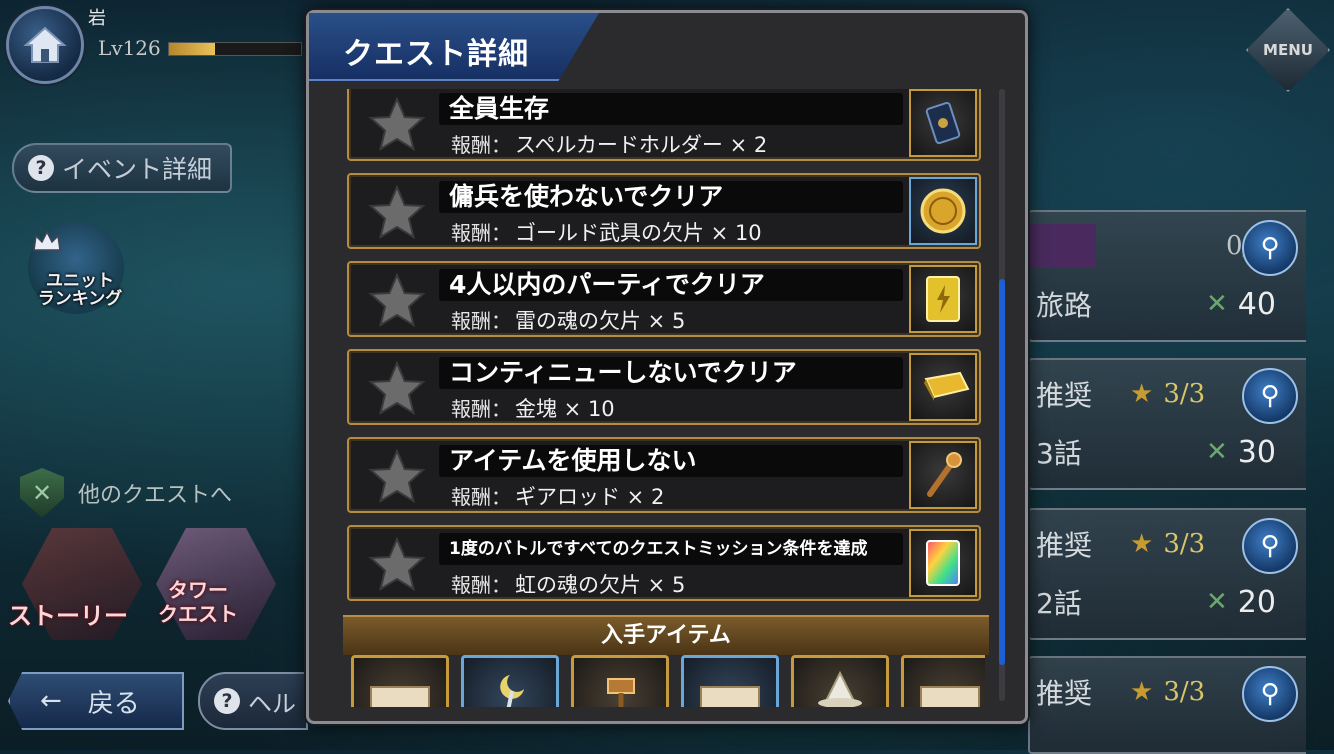  What do you see at coordinates (51, 701) in the screenshot?
I see `arrow-left-icon: ←` at bounding box center [51, 701].